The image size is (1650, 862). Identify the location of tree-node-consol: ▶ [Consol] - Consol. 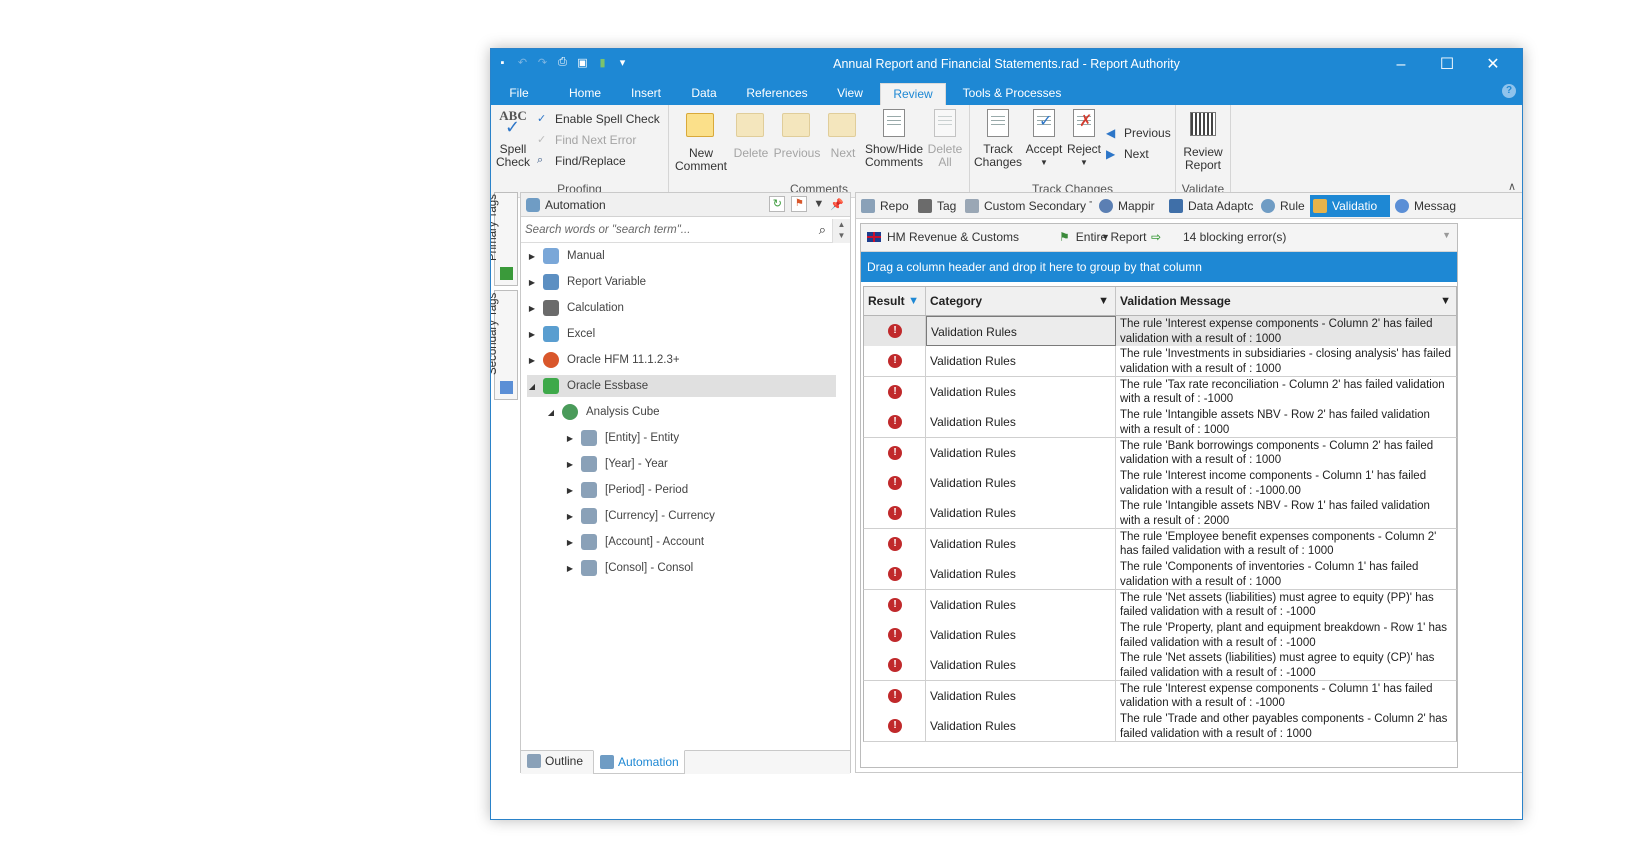
(695, 568).